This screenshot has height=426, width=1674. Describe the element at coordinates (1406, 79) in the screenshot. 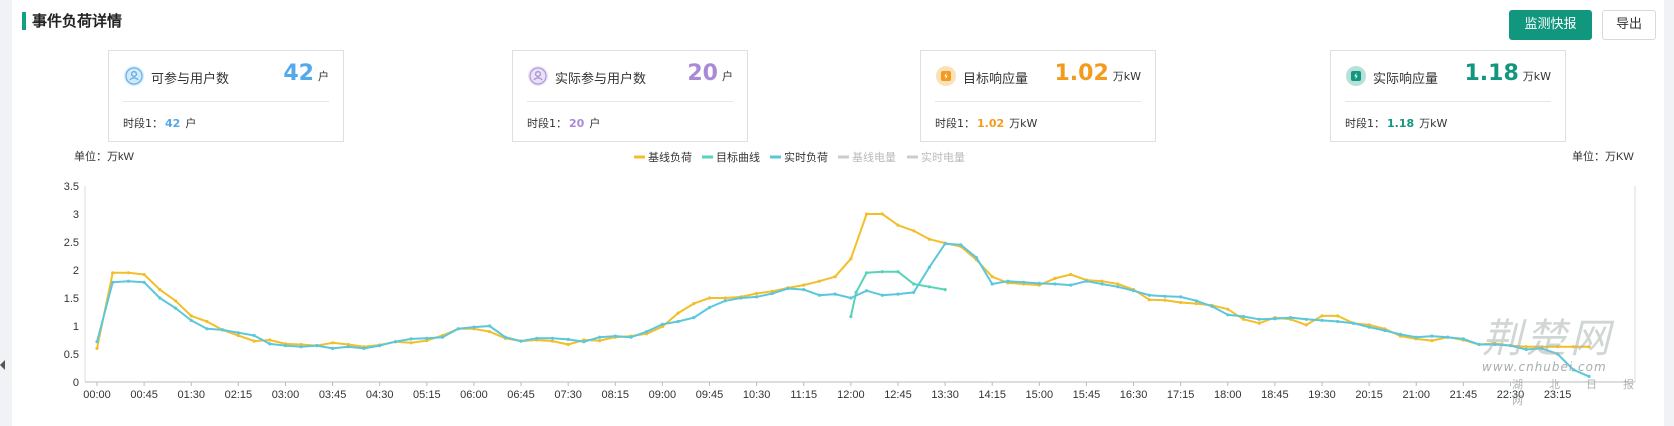

I see `card-label: 实际响应量` at that location.